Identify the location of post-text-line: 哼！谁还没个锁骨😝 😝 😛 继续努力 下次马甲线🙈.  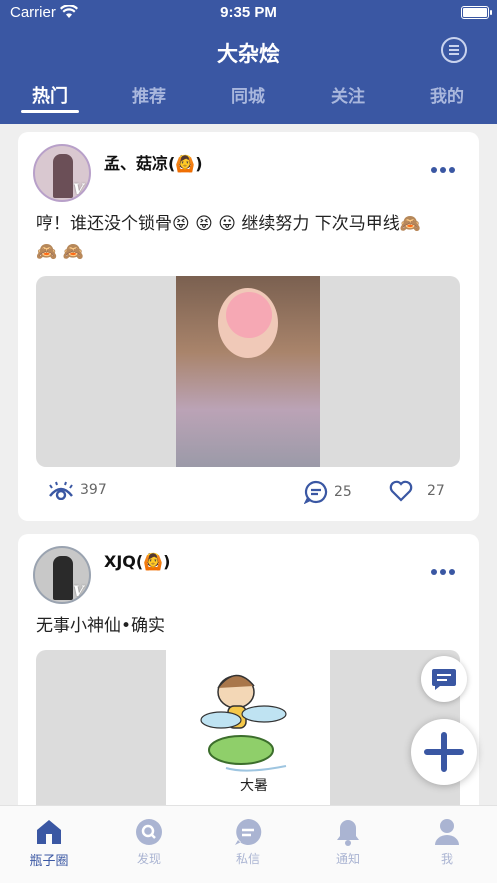
(228, 224).